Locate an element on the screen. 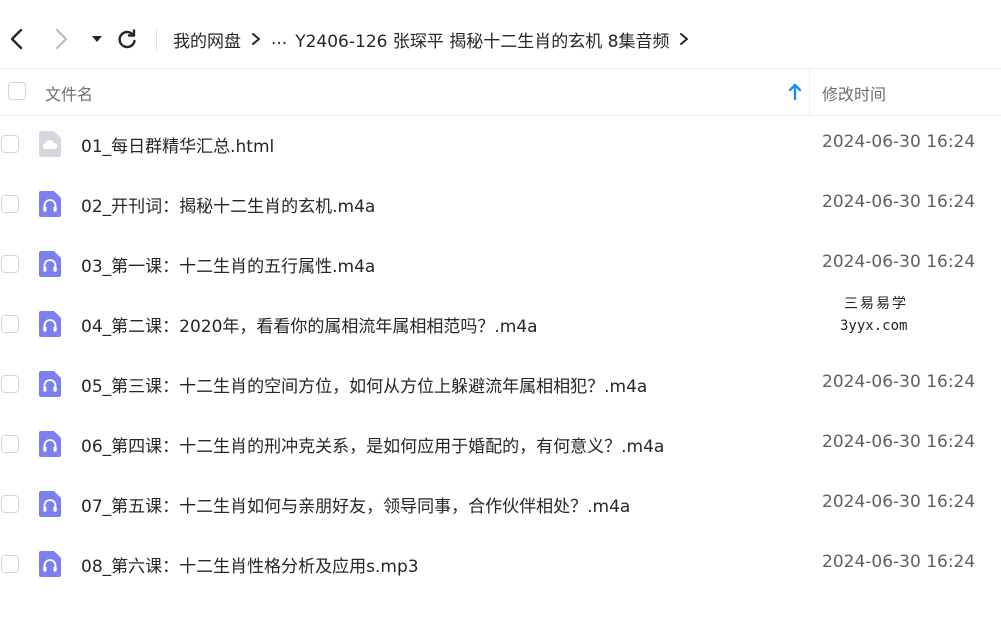 The width and height of the screenshot is (1001, 629). file-row: 08_第六课：十二生肖性格分析及应用s.mp3 2024-06-30 16:24 is located at coordinates (500, 564).